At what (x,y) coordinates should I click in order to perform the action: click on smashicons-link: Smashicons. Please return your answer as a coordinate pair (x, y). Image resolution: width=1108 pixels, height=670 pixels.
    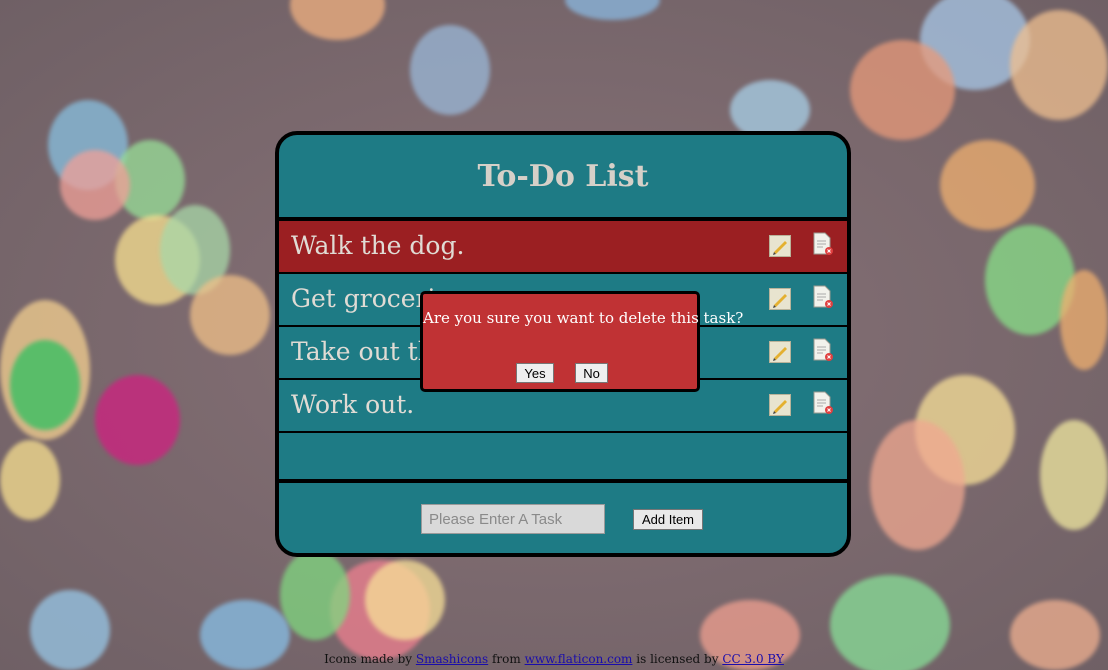
    Looking at the image, I should click on (452, 659).